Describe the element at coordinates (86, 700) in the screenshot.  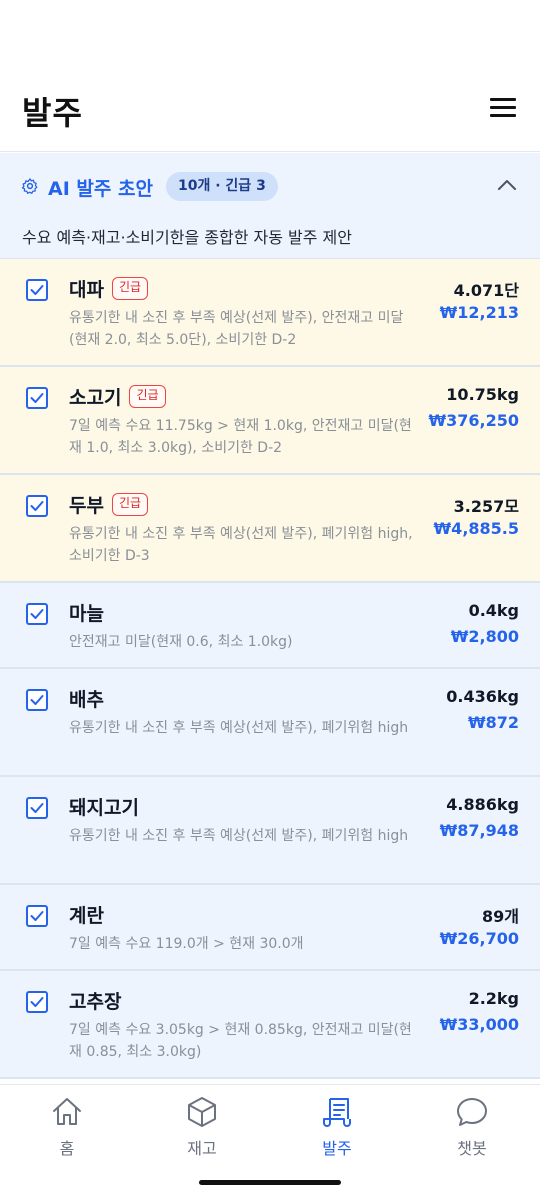
I see `item-name: 배추` at that location.